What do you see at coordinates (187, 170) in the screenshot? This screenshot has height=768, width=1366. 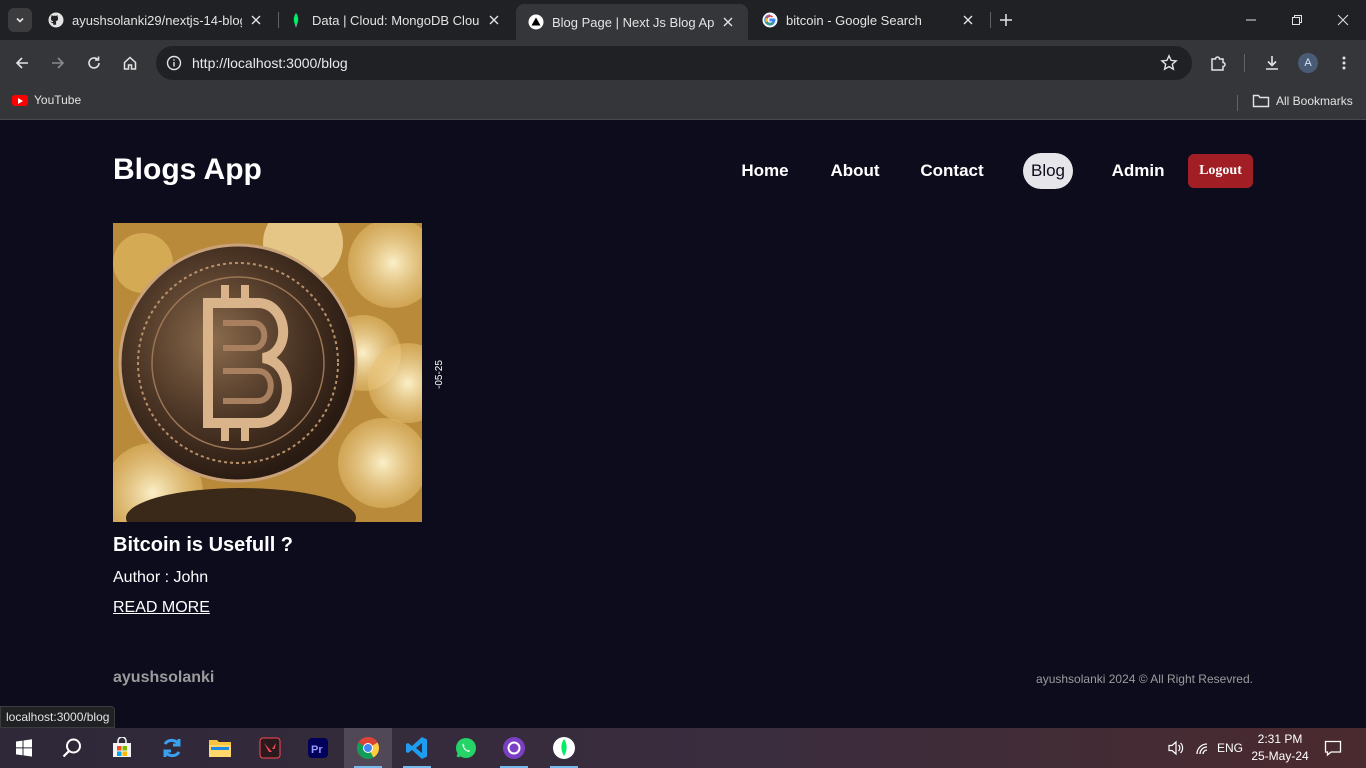 I see `site-logo: Blogs App` at bounding box center [187, 170].